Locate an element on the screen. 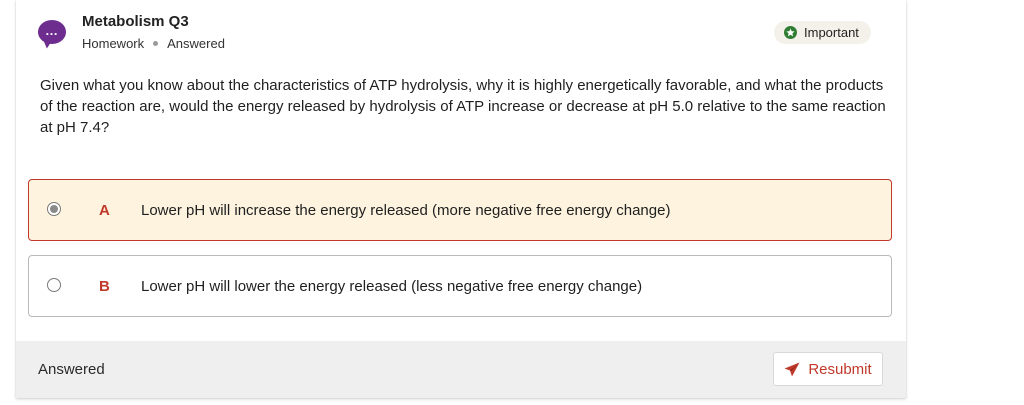  question-status: Answered is located at coordinates (196, 43).